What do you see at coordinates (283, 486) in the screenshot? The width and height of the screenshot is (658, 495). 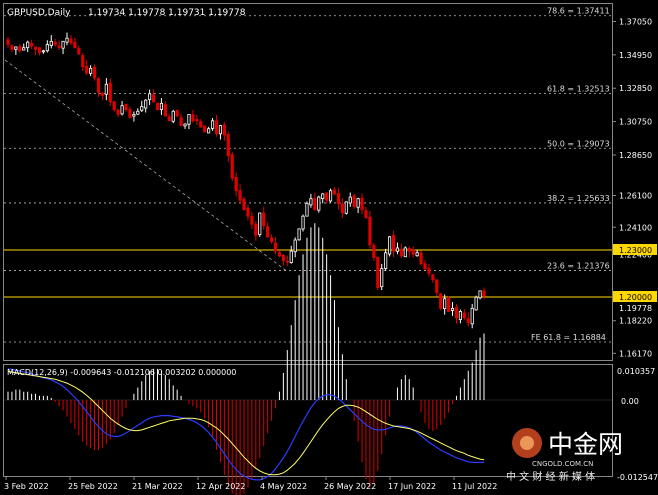 I see `x-tick-label: 4 May 2022` at bounding box center [283, 486].